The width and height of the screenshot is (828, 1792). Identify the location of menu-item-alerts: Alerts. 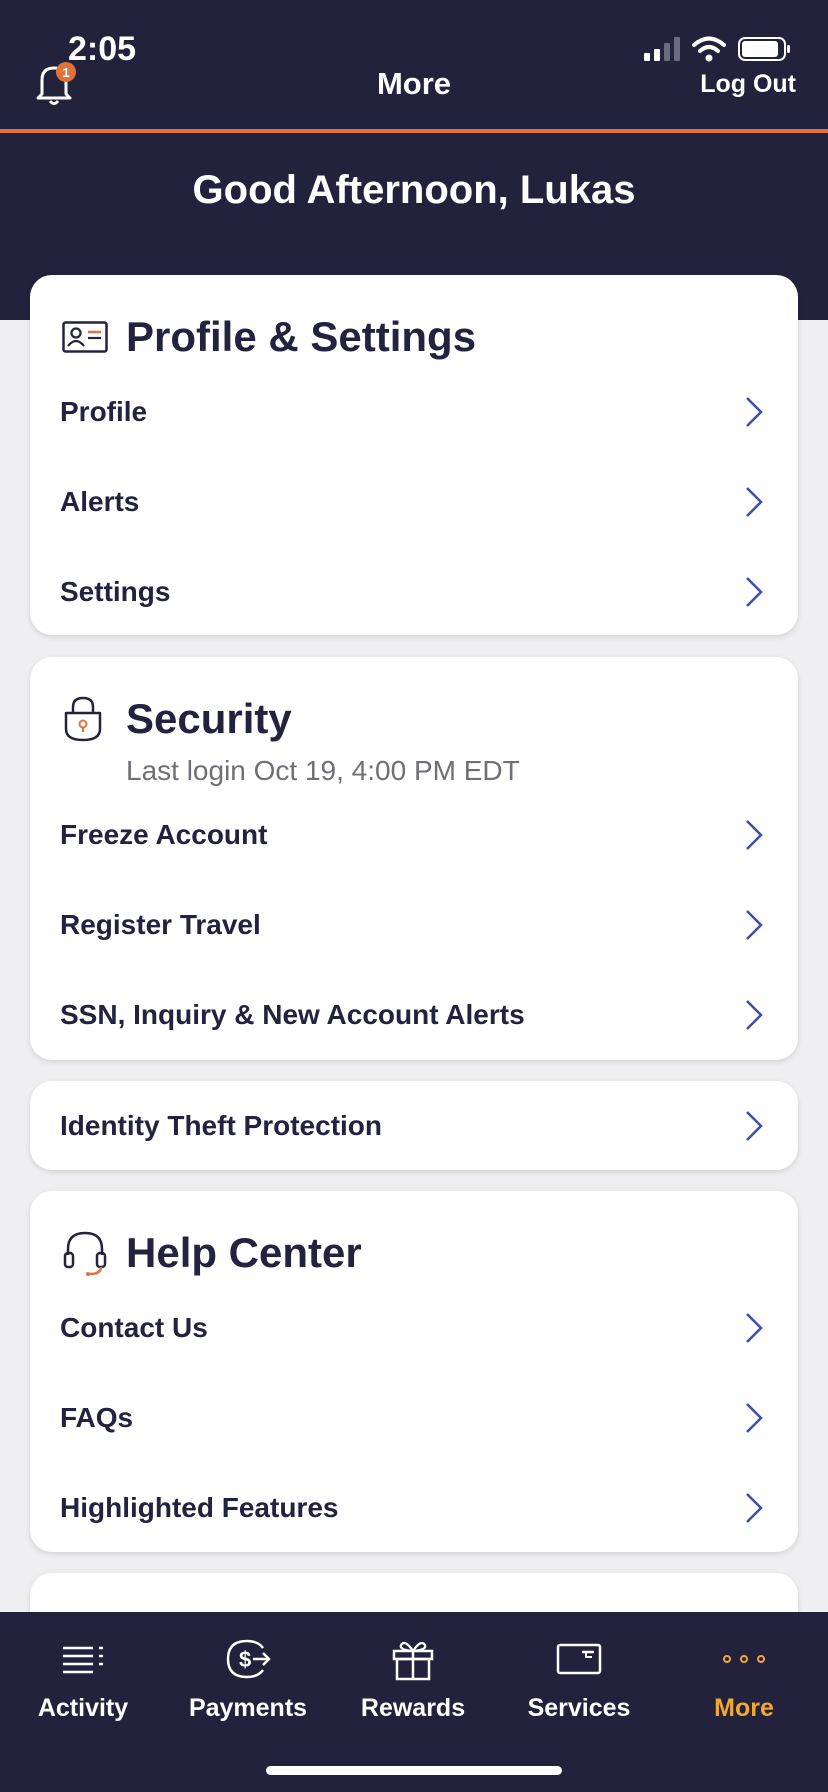
(414, 502).